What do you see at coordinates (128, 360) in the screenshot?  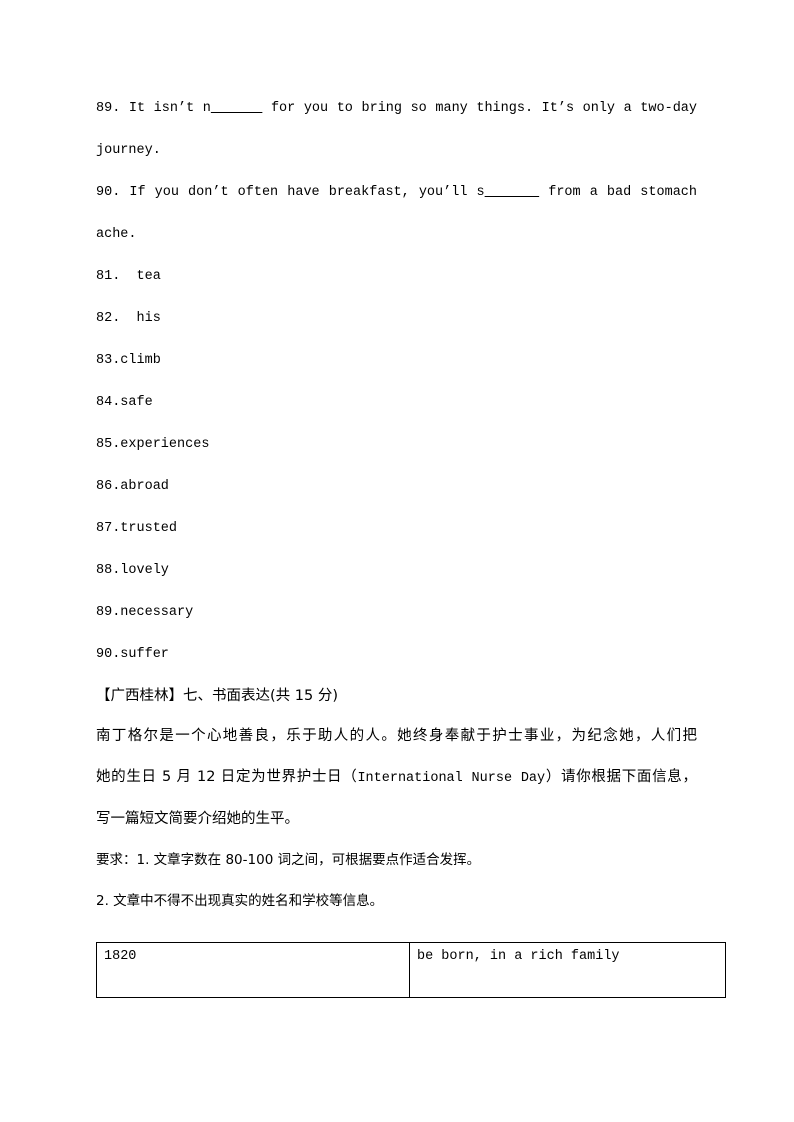 I see `answer-item-83: 83.climb` at bounding box center [128, 360].